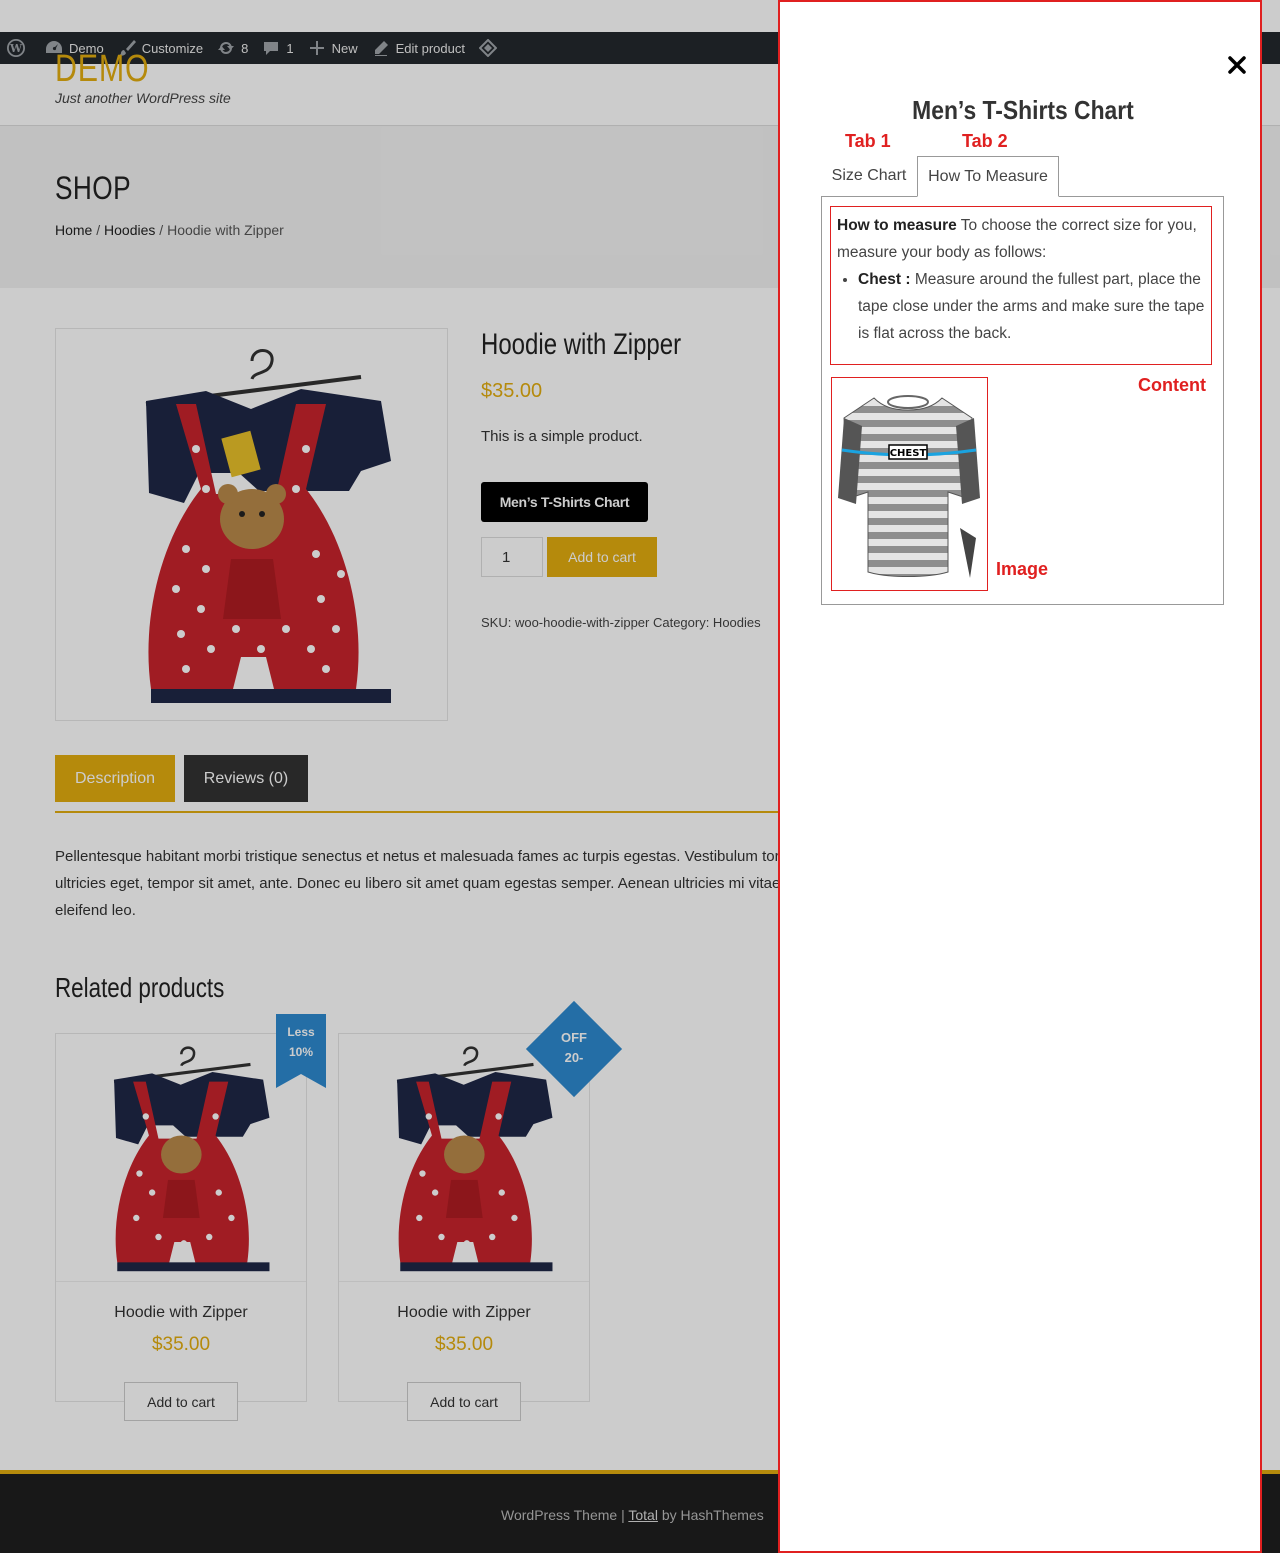 The width and height of the screenshot is (1280, 1553). What do you see at coordinates (884, 279) in the screenshot?
I see `chest-label: Chest :` at bounding box center [884, 279].